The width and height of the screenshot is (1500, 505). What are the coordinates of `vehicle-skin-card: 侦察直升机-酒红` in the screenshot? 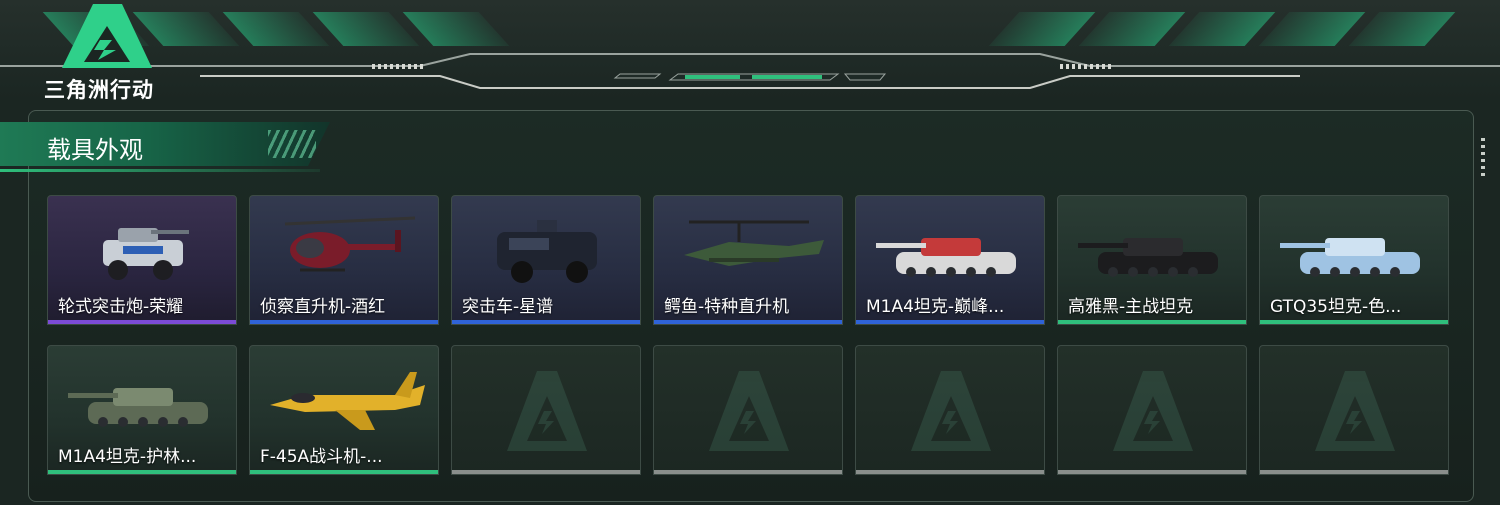 It's located at (344, 260).